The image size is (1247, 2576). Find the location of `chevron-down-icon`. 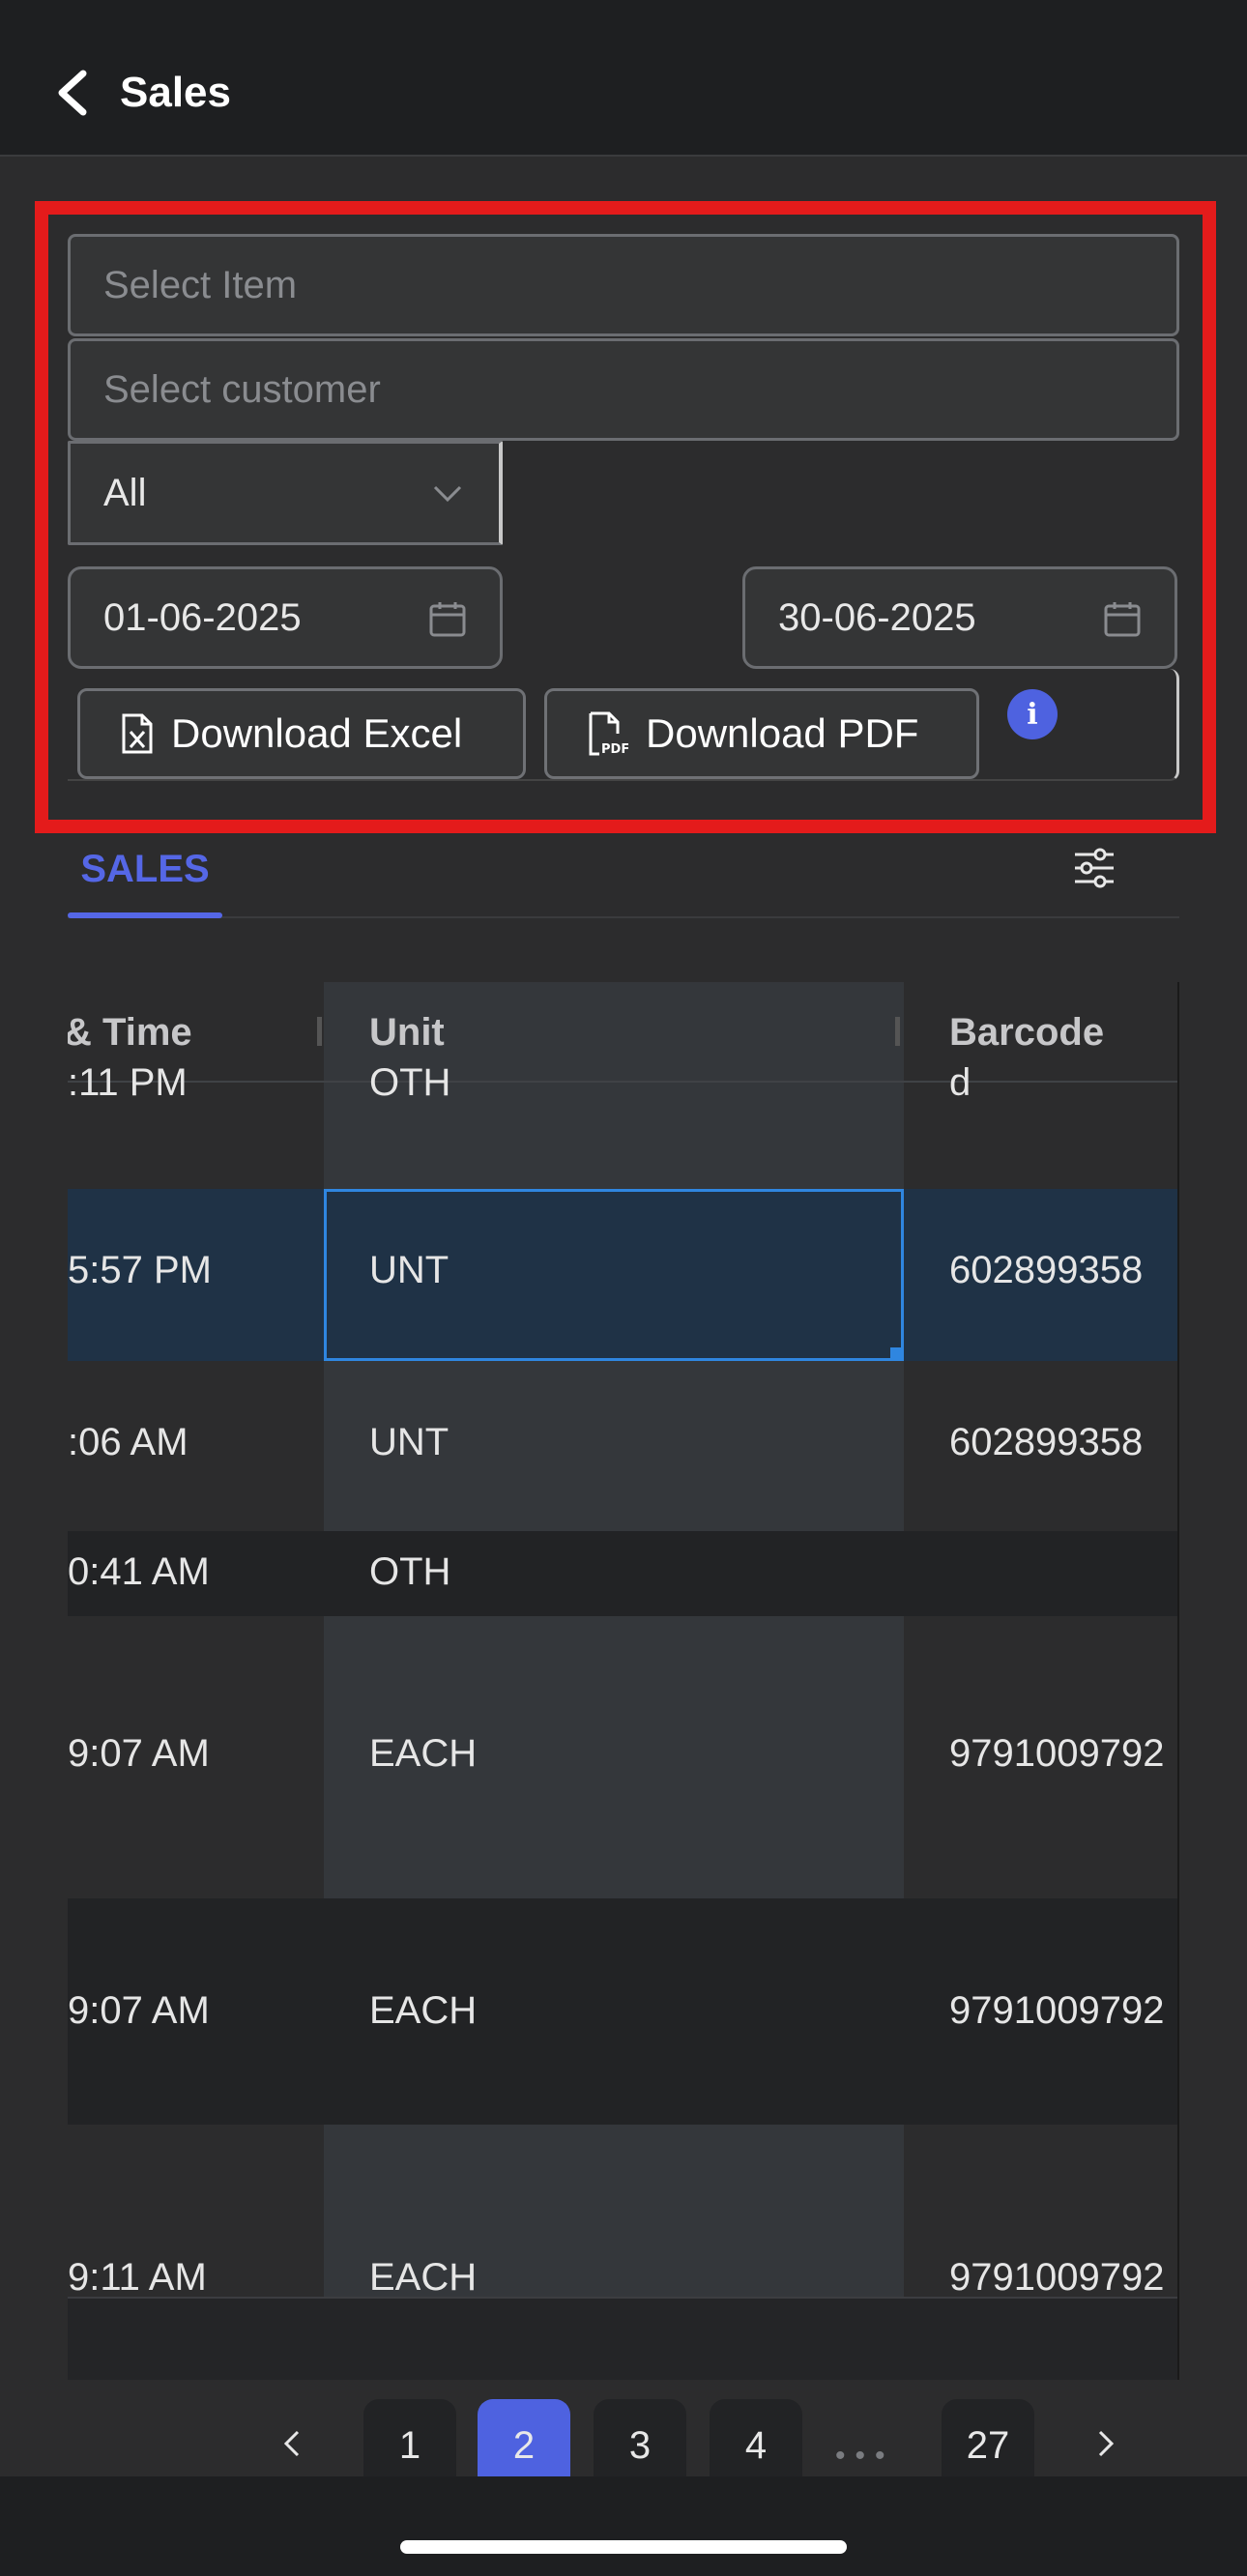

chevron-down-icon is located at coordinates (448, 494).